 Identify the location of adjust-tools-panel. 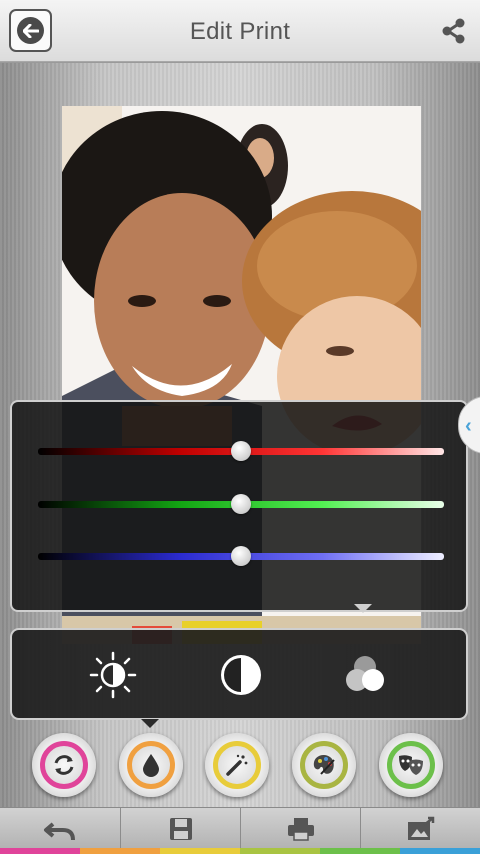
(239, 674).